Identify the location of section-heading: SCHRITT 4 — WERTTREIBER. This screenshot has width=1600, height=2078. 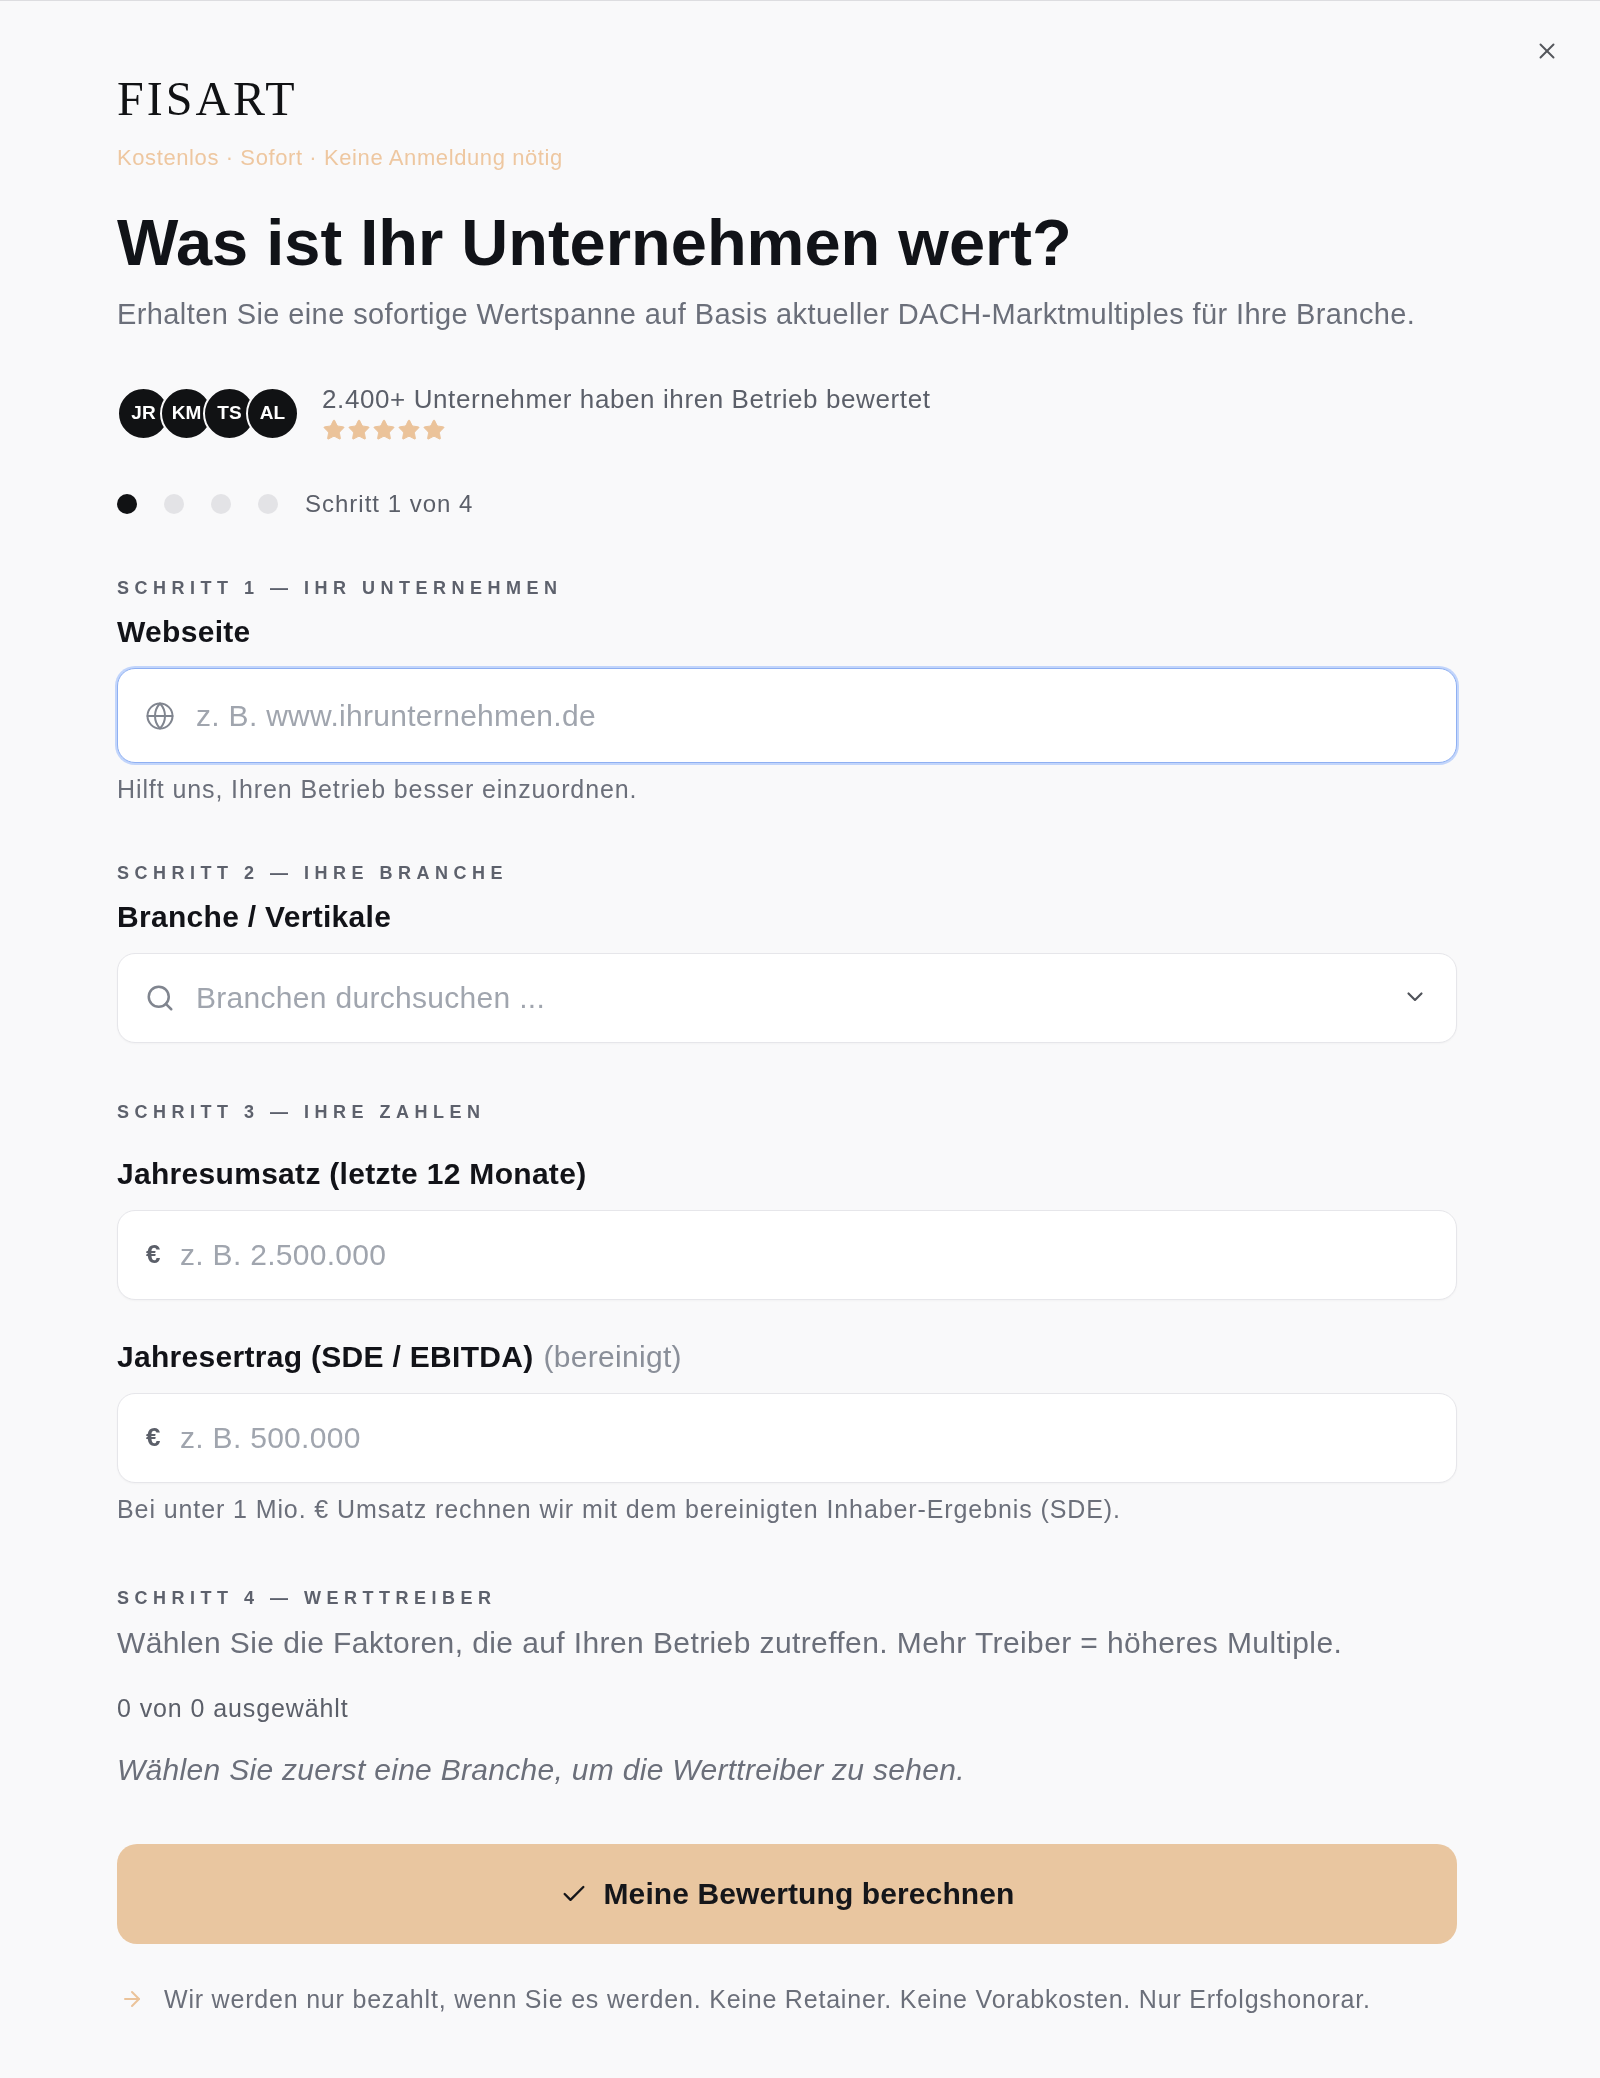
(307, 1598).